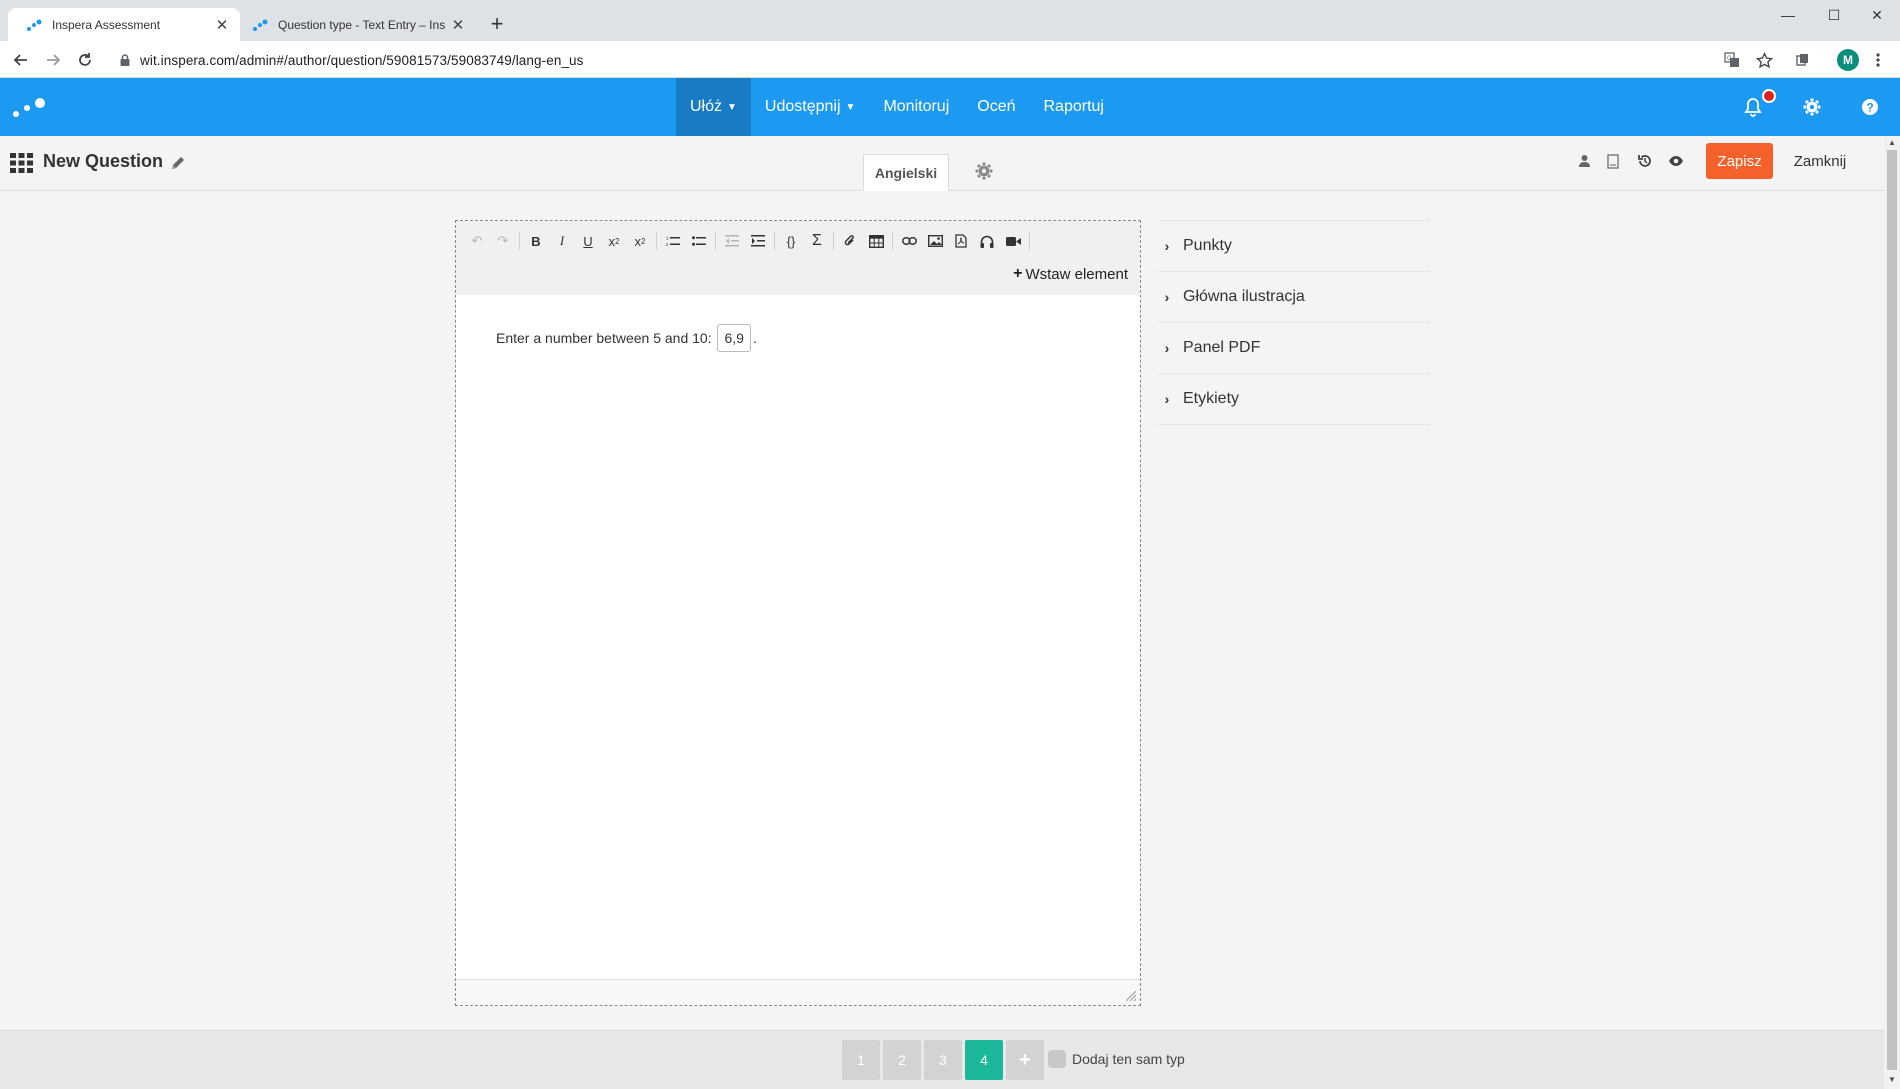 This screenshot has height=1089, width=1900. Describe the element at coordinates (758, 241) in the screenshot. I see `indent-icon` at that location.